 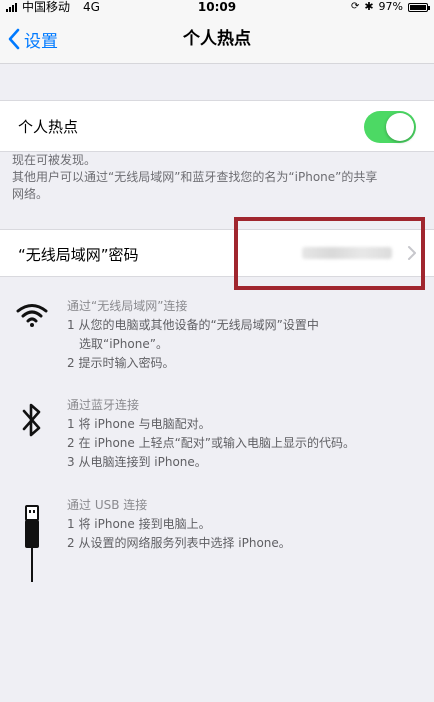 I want to click on hotspot-label: 个人热点, so click(x=48, y=127).